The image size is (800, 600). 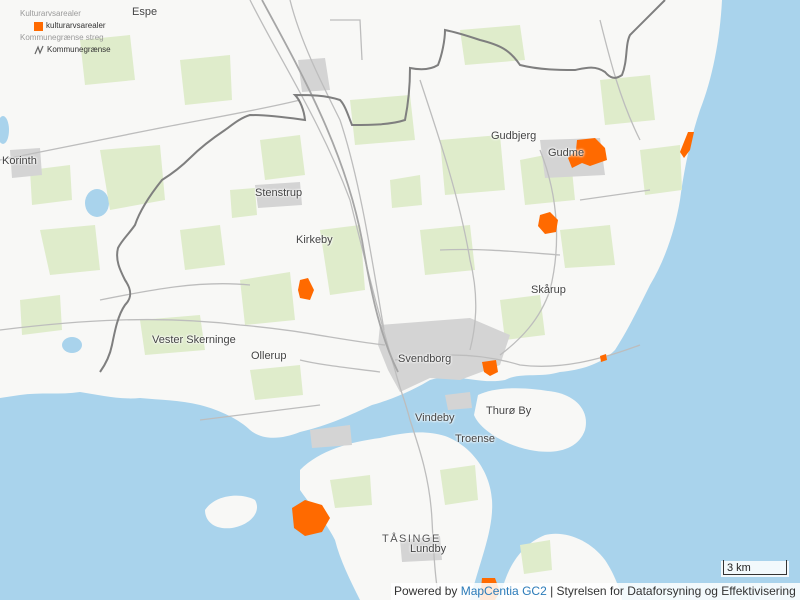 I want to click on attribution-link: MapCentia GC2, so click(x=504, y=591).